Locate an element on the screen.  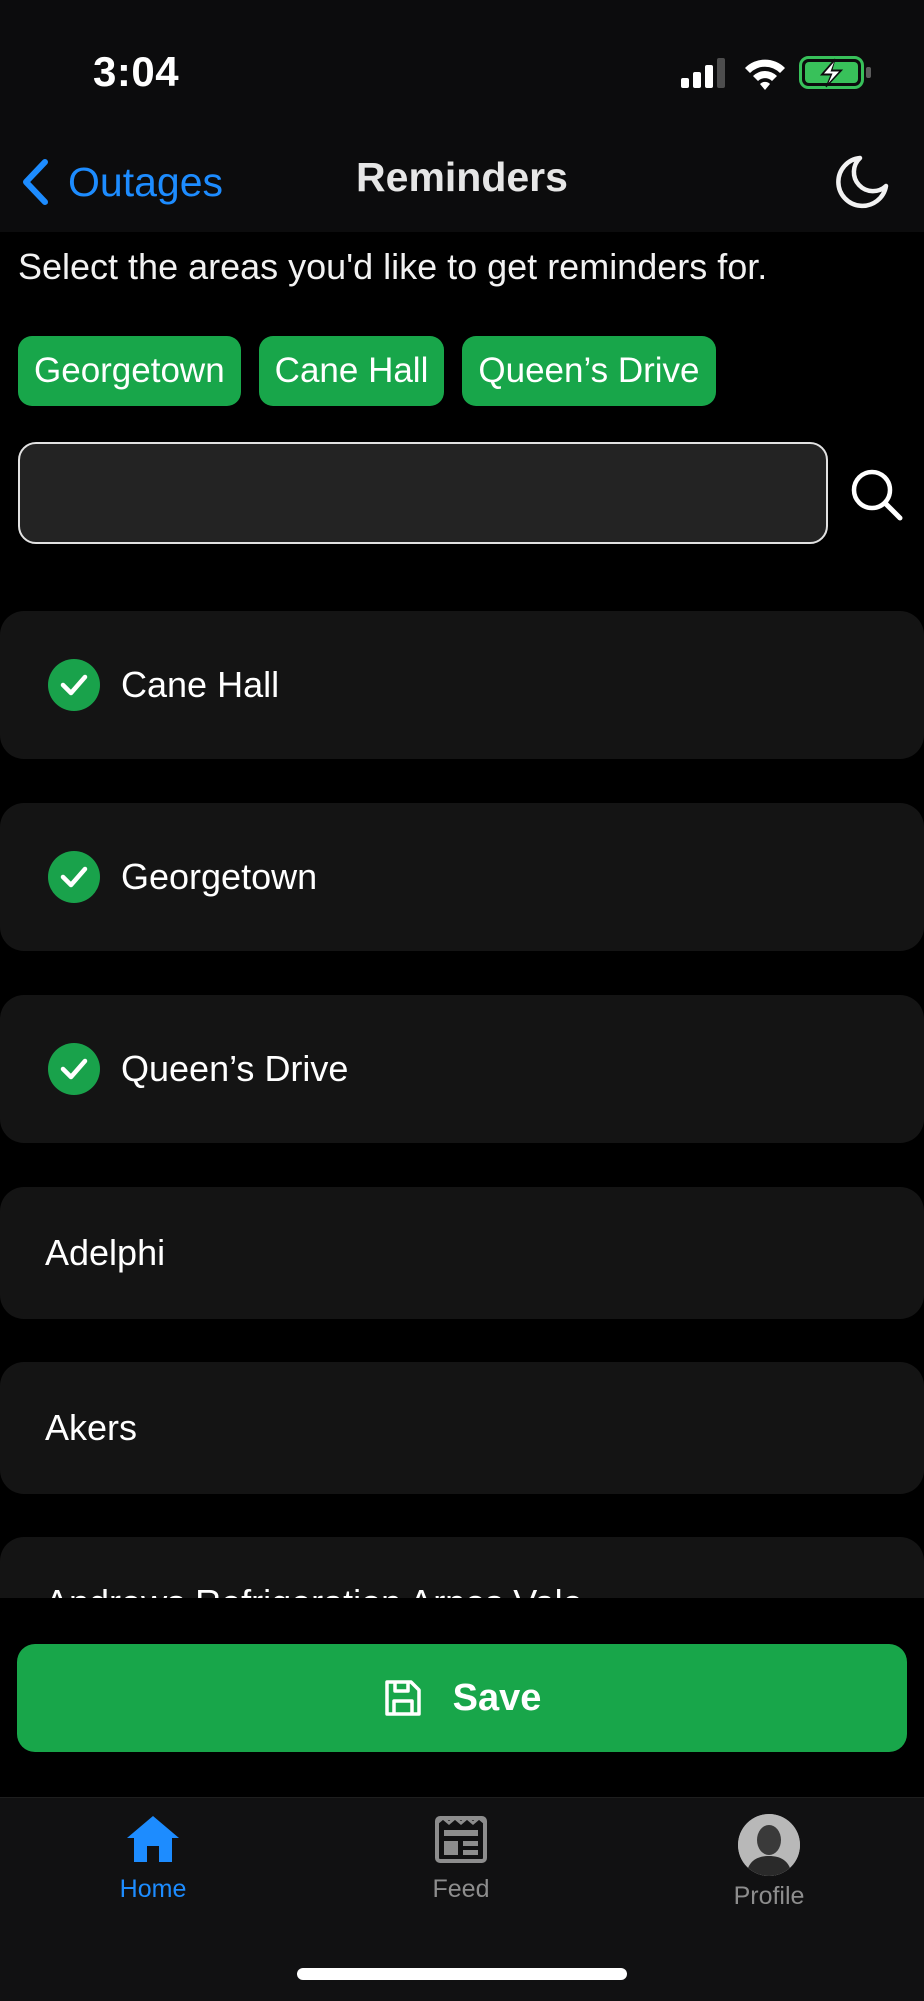
moon-icon is located at coordinates (862, 182).